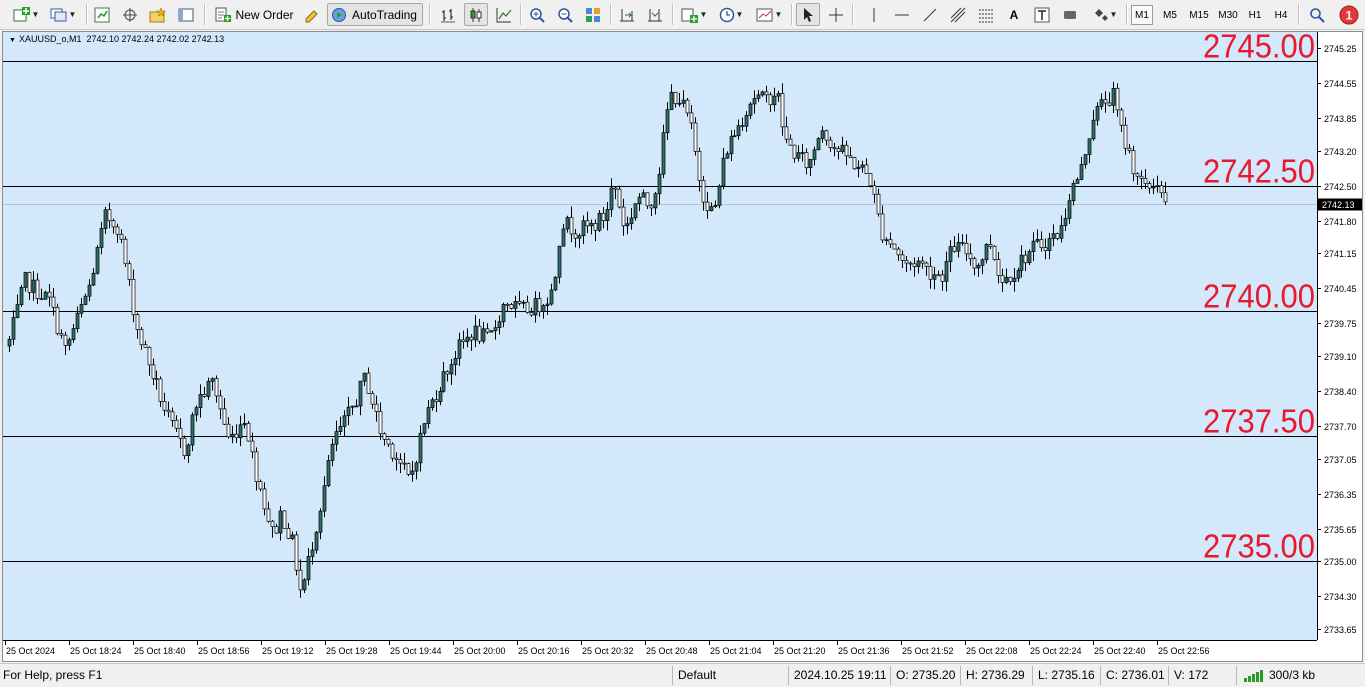  I want to click on terminal-button, so click(186, 14).